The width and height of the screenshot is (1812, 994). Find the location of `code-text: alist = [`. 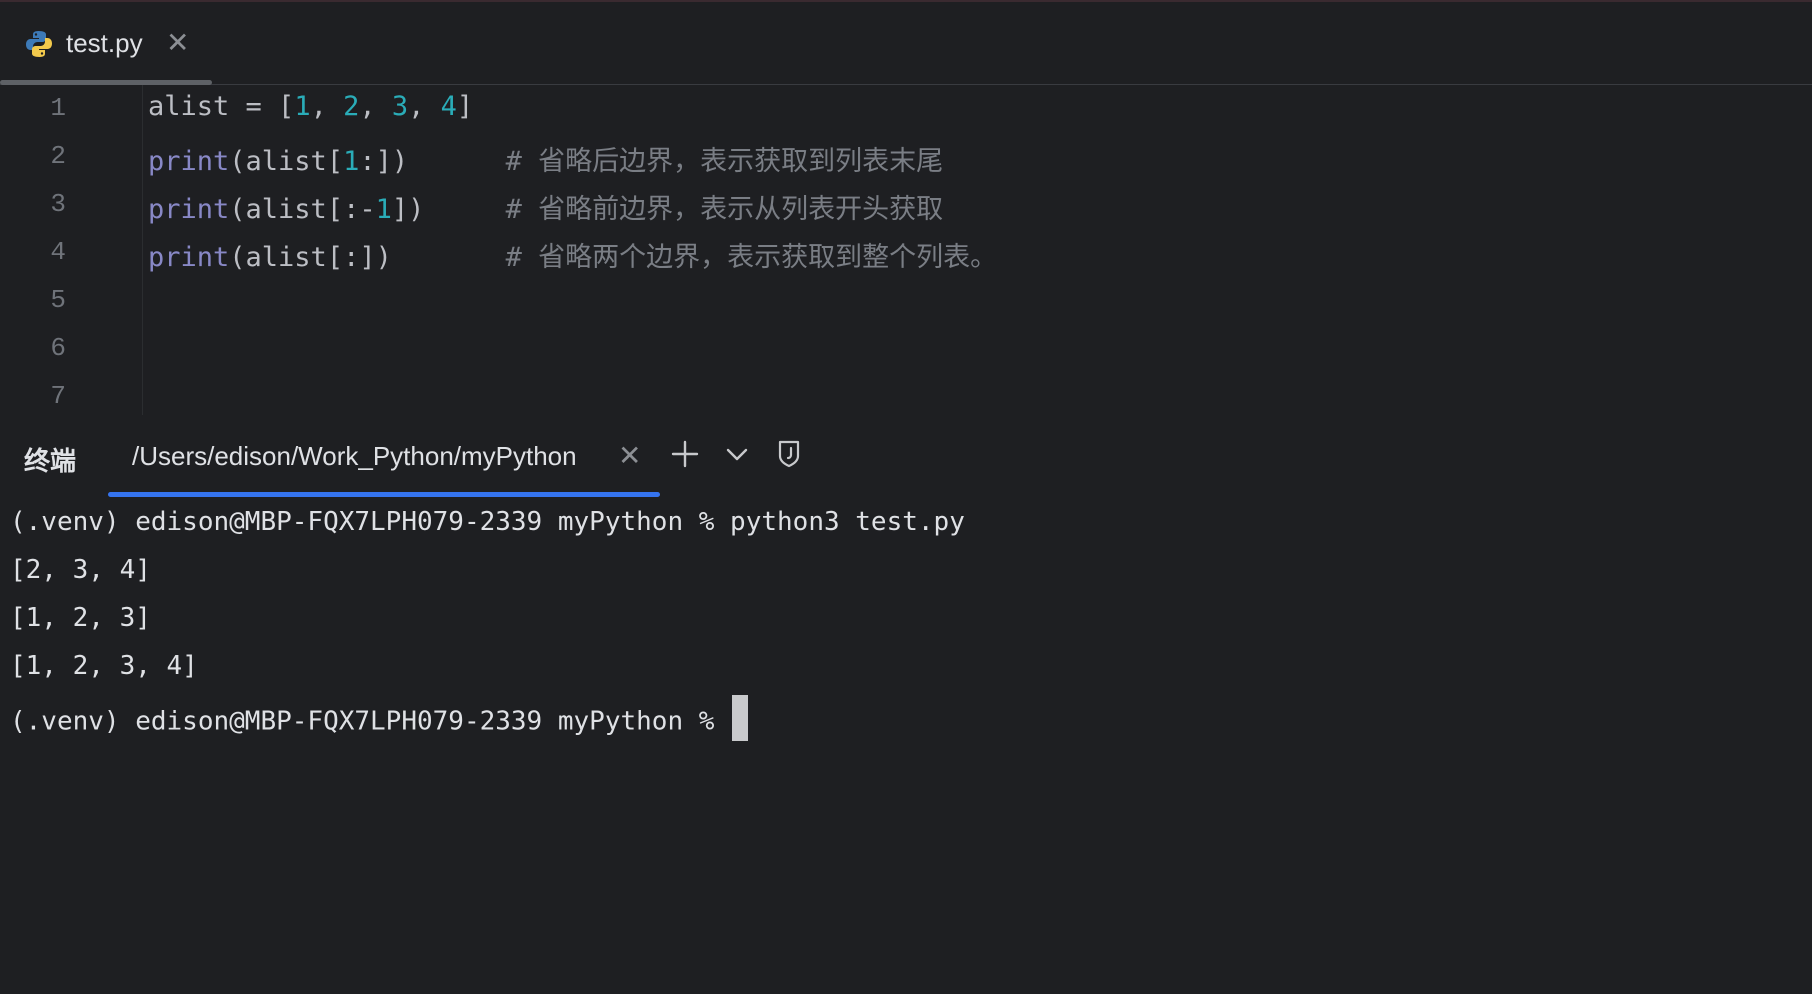

code-text: alist = [ is located at coordinates (221, 106).